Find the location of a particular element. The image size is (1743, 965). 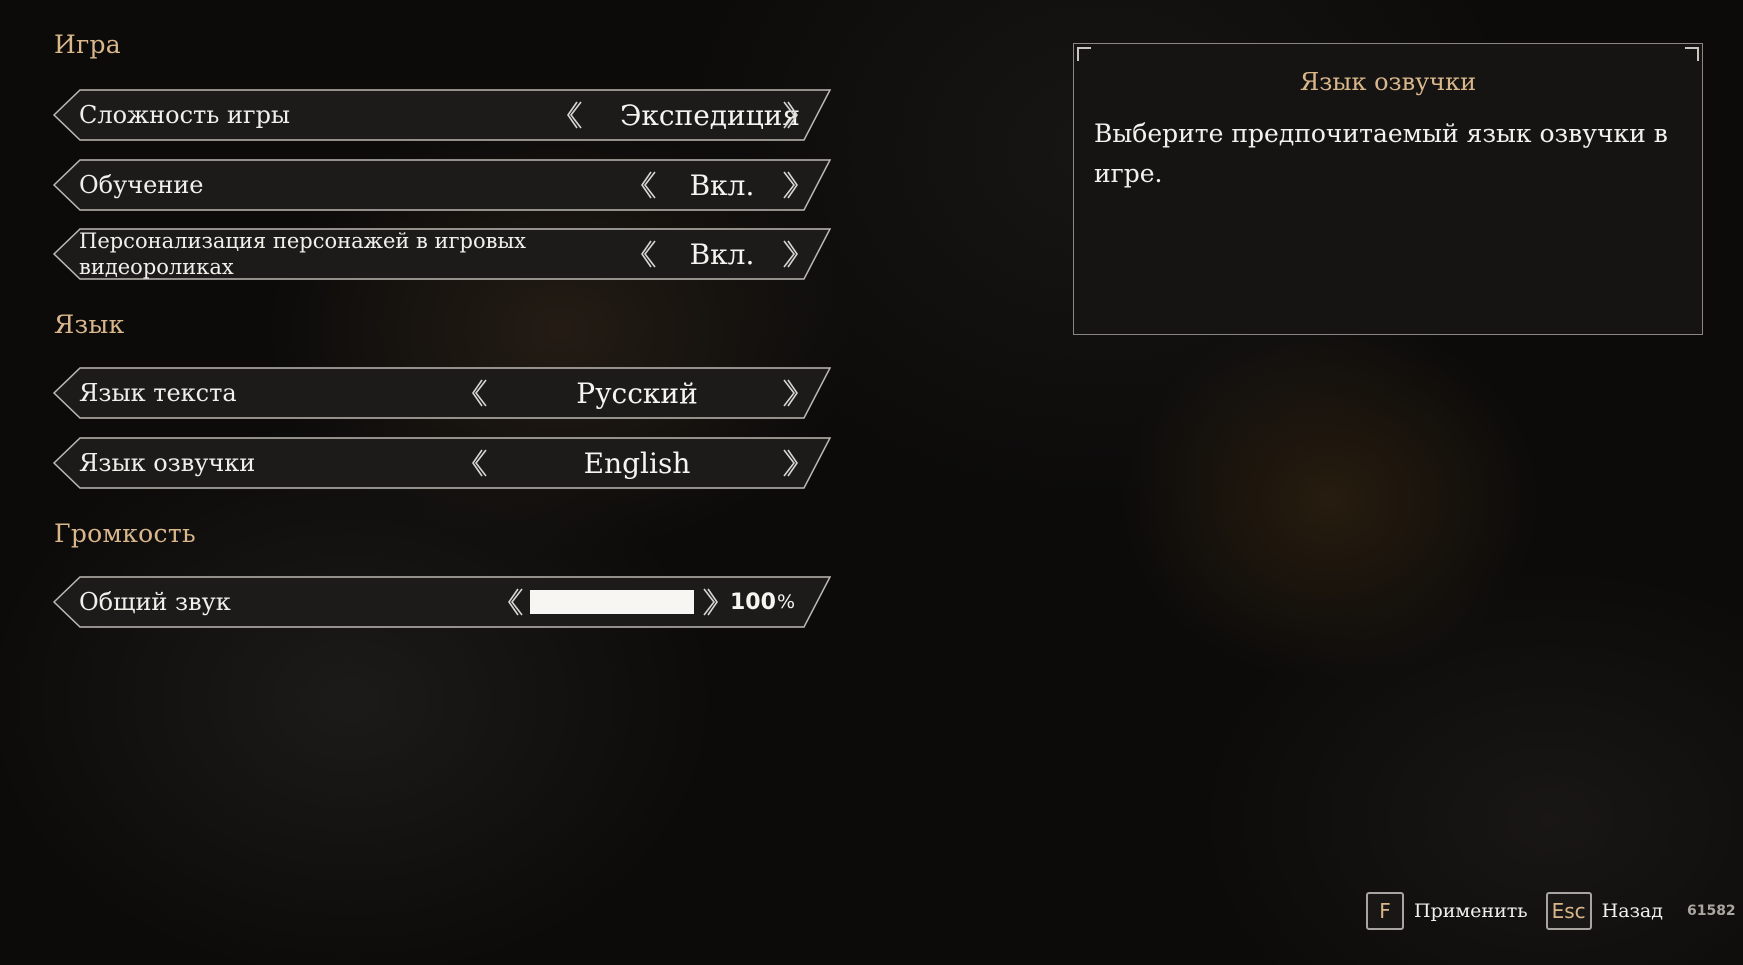

setting-row-master-volume: Общий звук 100% is located at coordinates (442, 602).